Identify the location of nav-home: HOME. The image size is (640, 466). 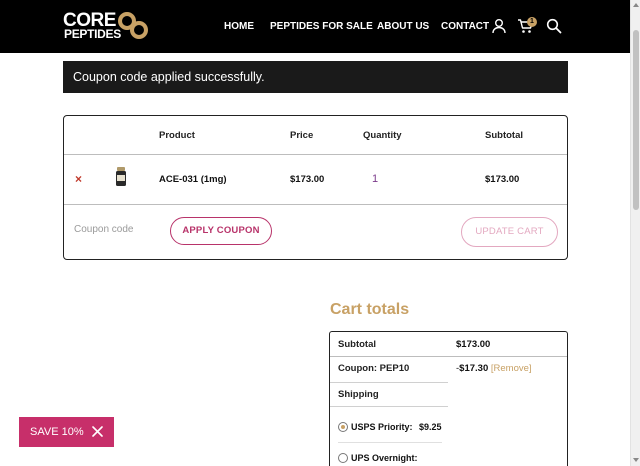
(239, 27).